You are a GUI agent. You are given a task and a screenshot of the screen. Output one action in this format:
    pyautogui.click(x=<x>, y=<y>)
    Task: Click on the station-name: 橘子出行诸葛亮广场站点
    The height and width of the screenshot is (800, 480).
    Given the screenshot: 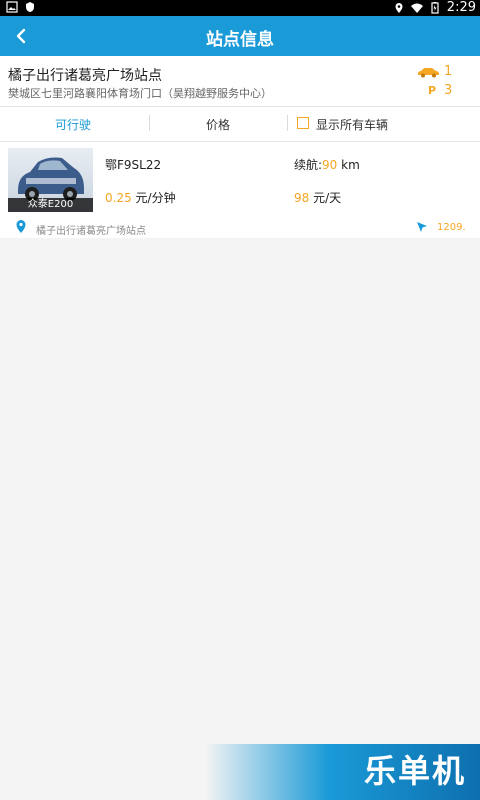 What is the action you would take?
    pyautogui.click(x=85, y=76)
    